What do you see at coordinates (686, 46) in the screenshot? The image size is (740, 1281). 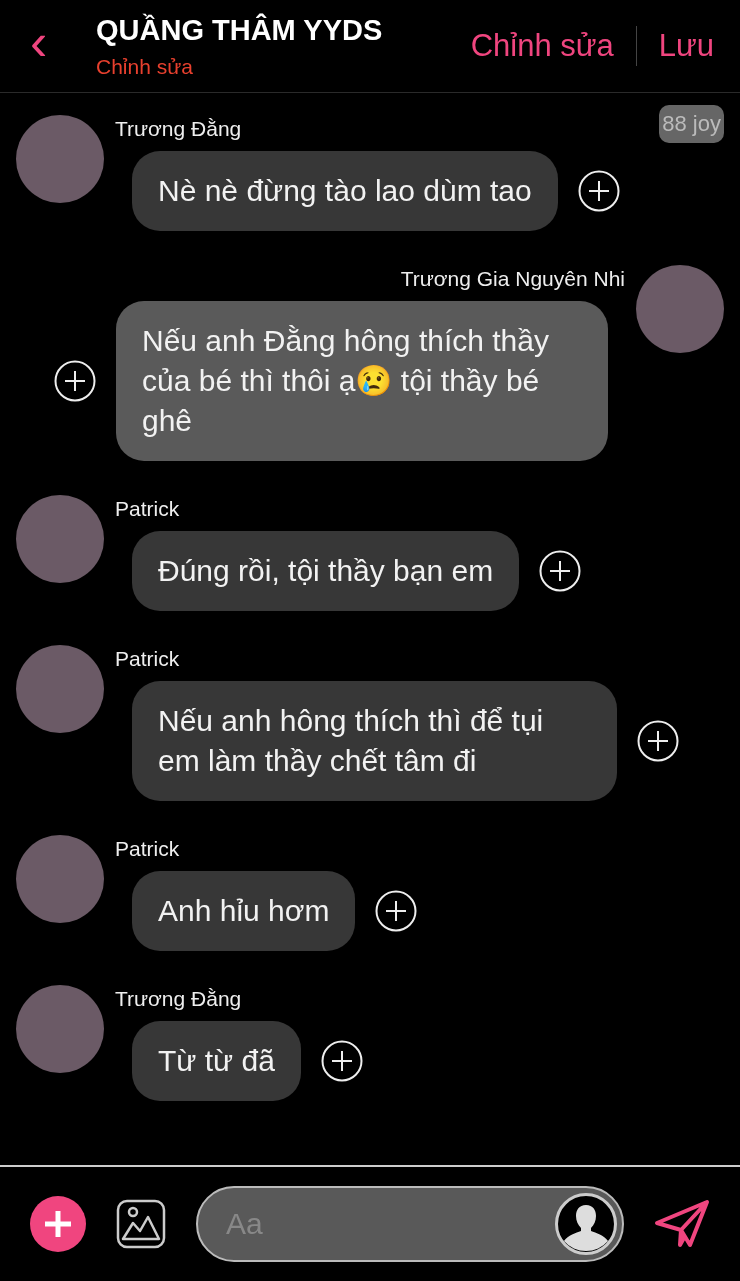 I see `header-action-button: Lưu` at bounding box center [686, 46].